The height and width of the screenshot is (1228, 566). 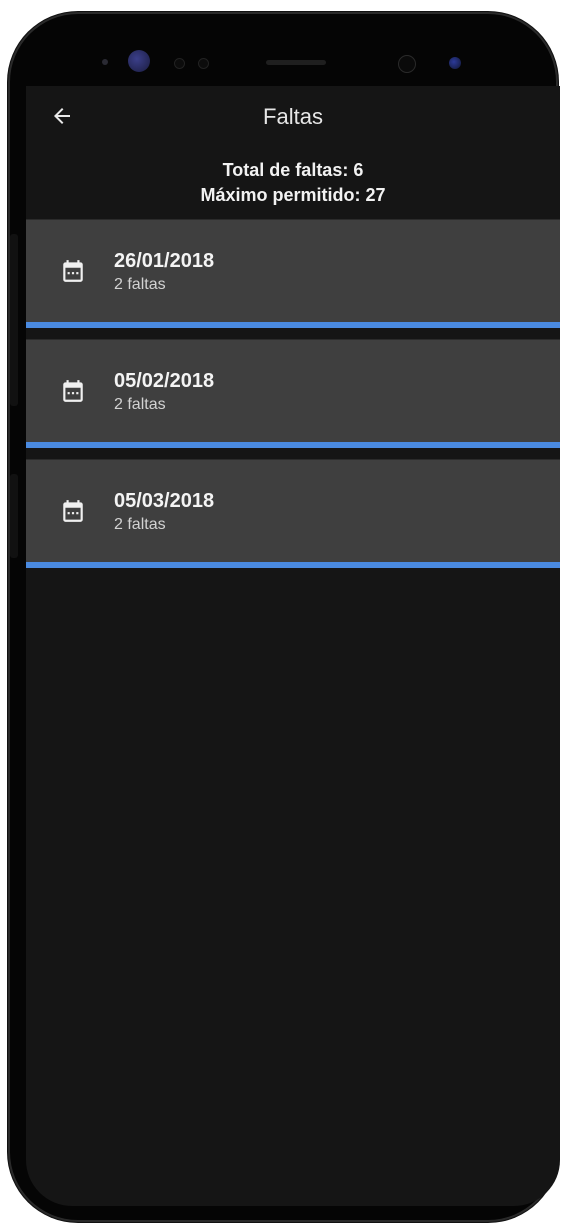 What do you see at coordinates (14, 516) in the screenshot?
I see `side-button-bixby` at bounding box center [14, 516].